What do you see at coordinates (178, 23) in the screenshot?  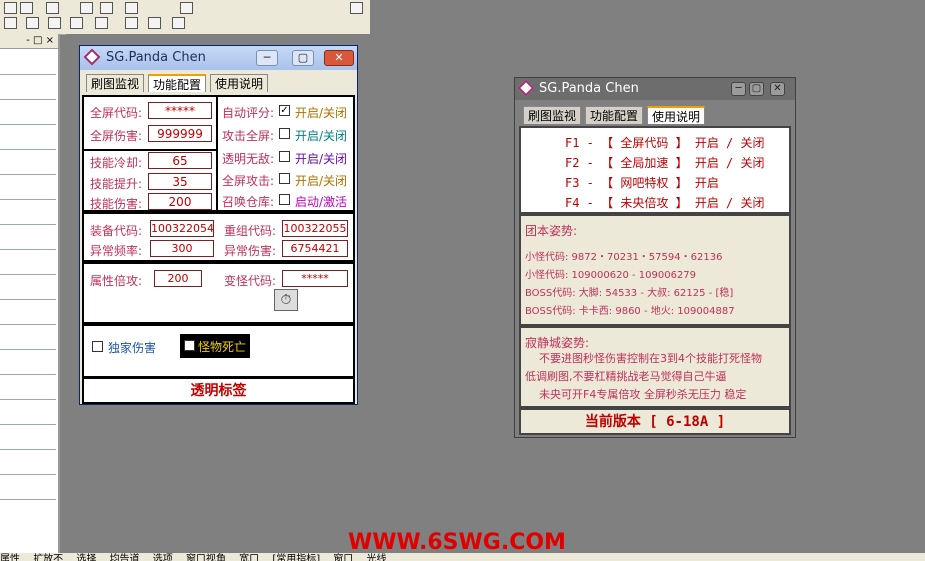 I see `center-both-icon` at bounding box center [178, 23].